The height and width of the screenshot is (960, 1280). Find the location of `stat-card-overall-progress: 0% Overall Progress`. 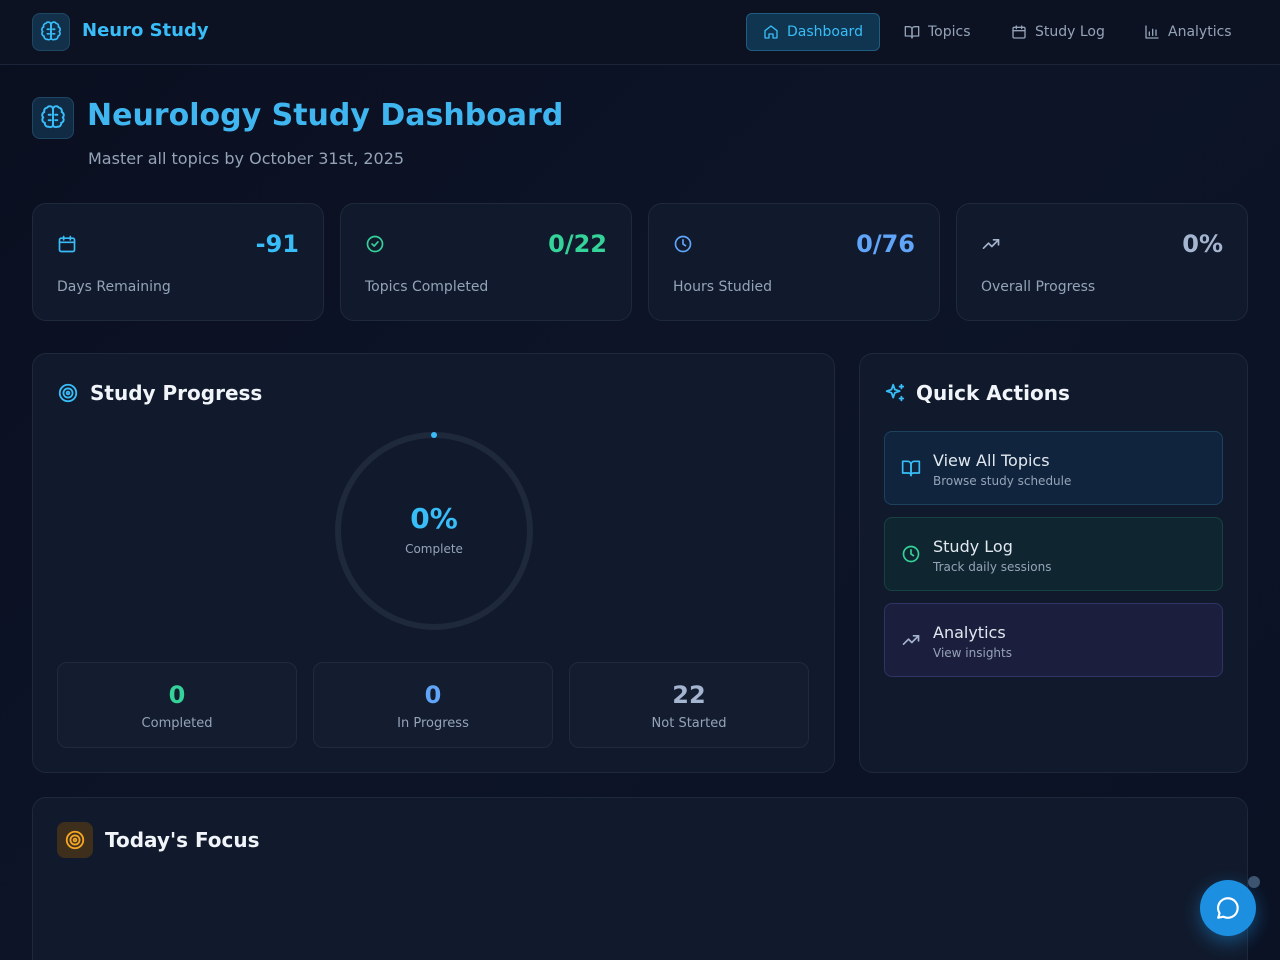

stat-card-overall-progress: 0% Overall Progress is located at coordinates (1102, 262).